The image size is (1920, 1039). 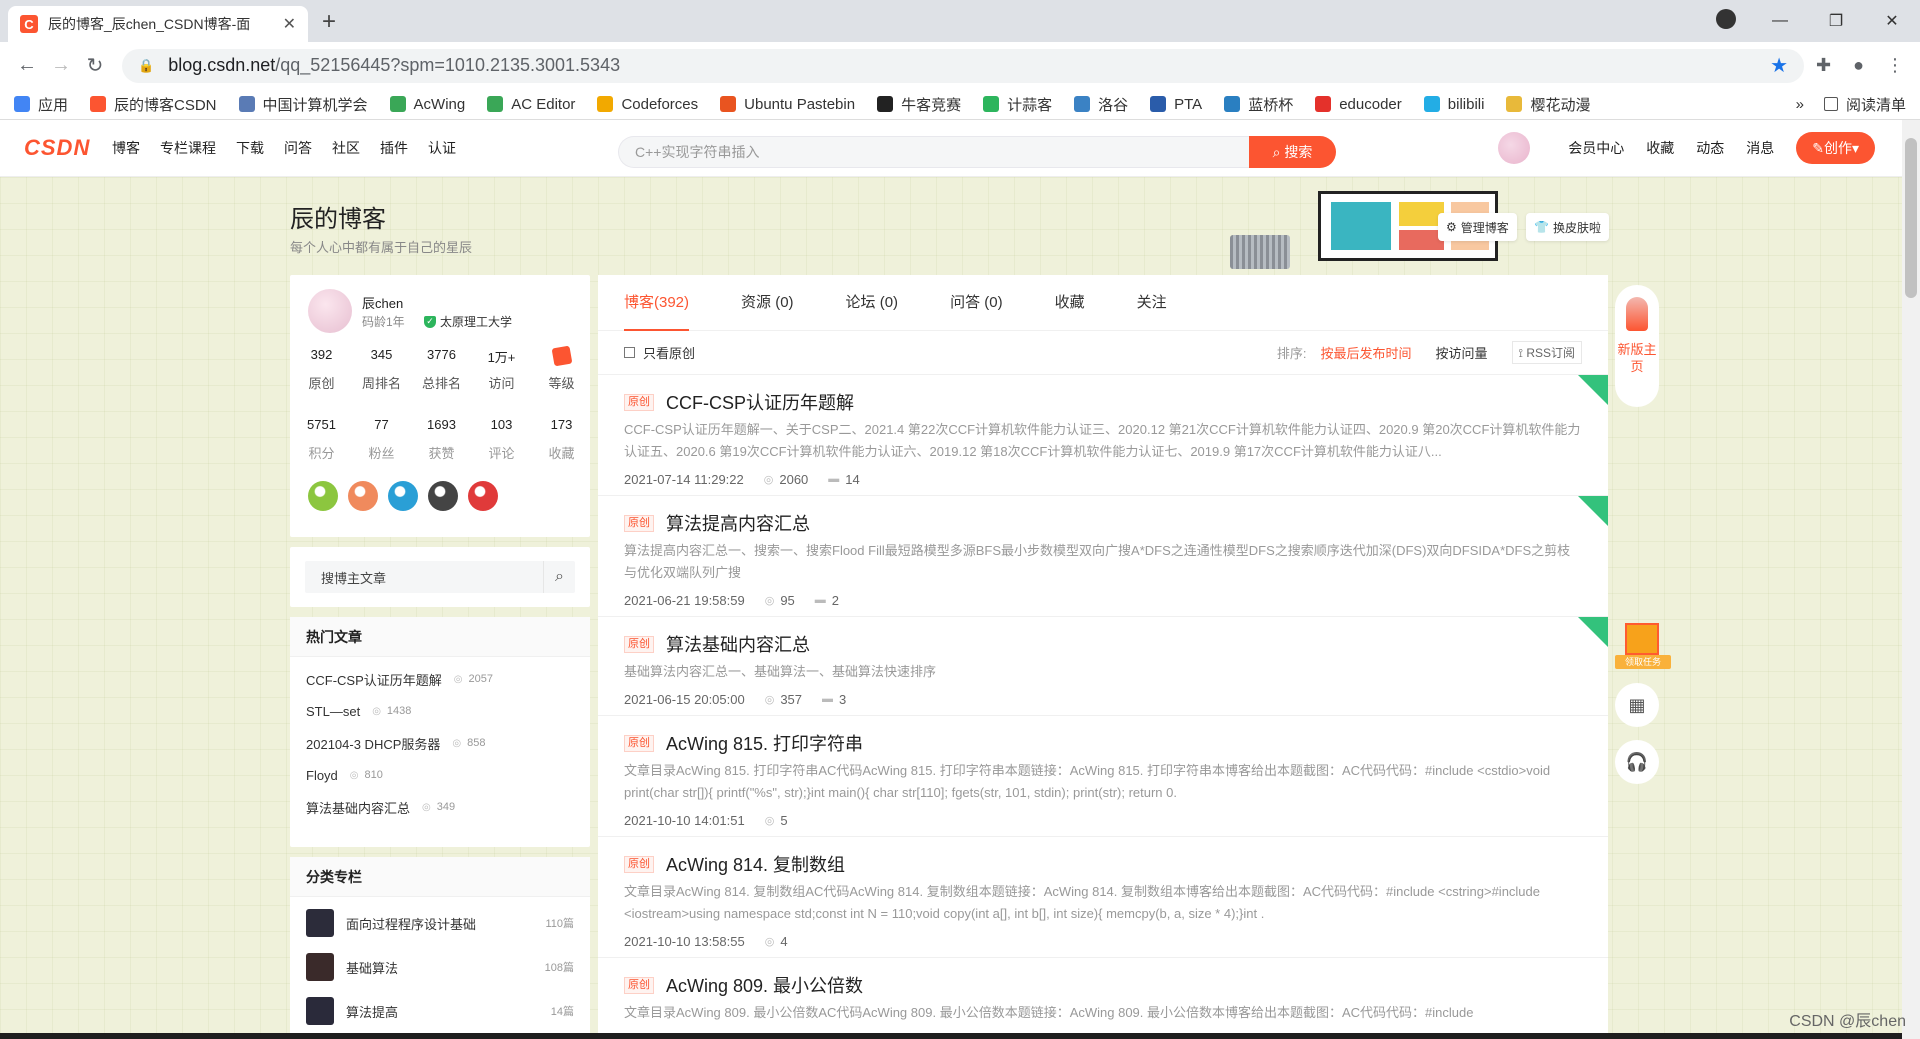 I want to click on task-gift-button: 领取任务, so click(x=1643, y=642).